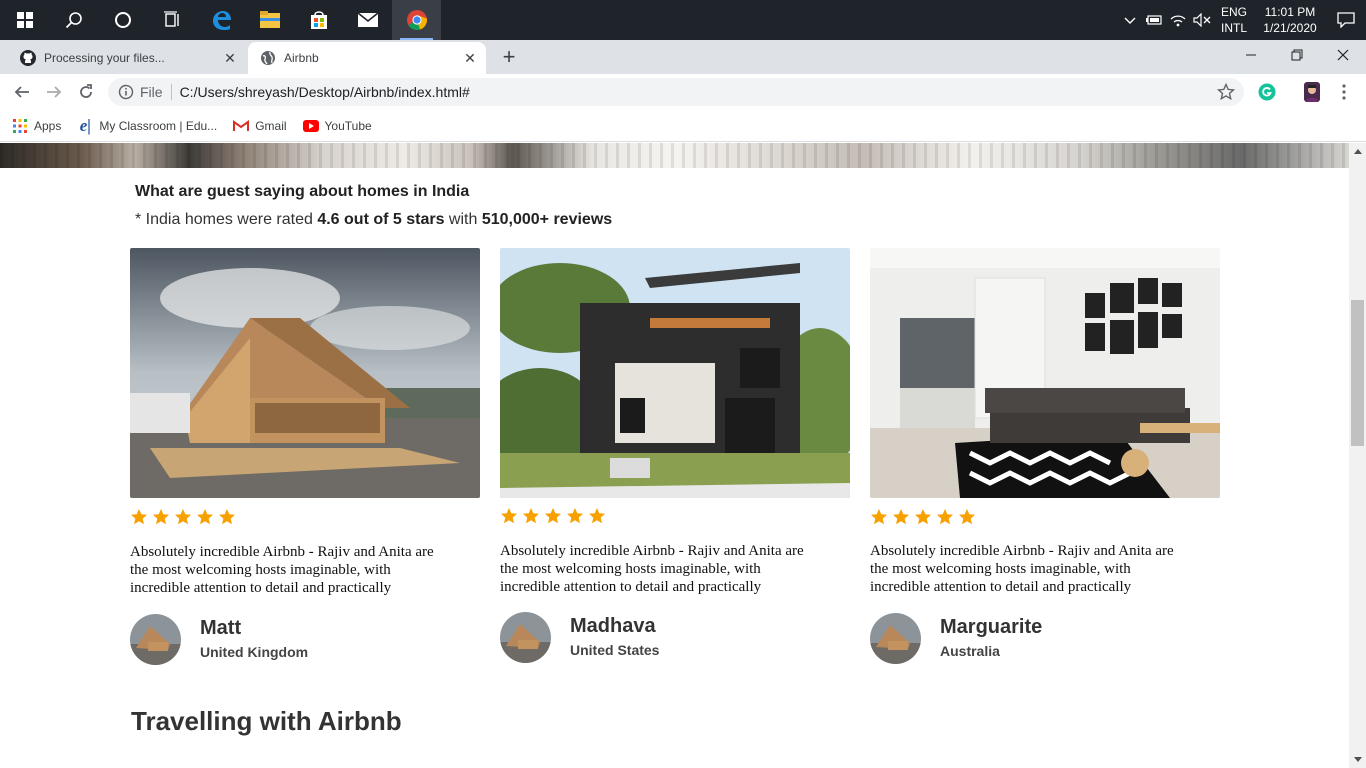  What do you see at coordinates (254, 638) in the screenshot?
I see `reviewer-info: Matt United Kingdom` at bounding box center [254, 638].